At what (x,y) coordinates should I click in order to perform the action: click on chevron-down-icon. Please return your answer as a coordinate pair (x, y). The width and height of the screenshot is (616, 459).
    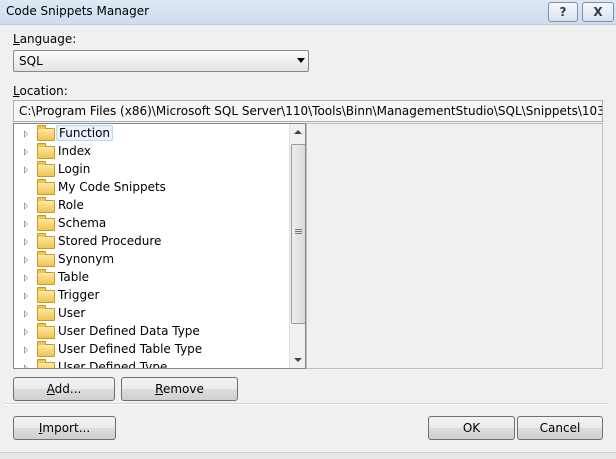
    Looking at the image, I should click on (301, 60).